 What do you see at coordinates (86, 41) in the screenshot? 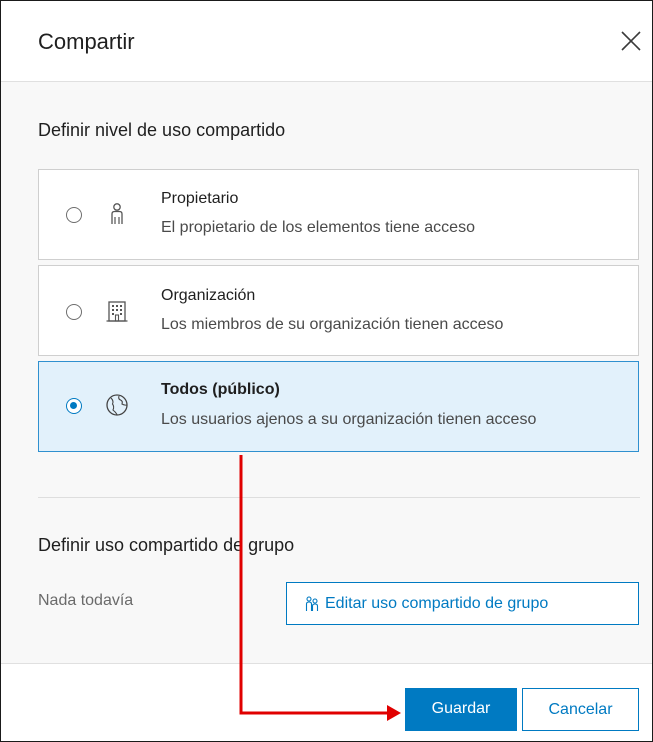
I see `dialog-title: Compartir` at bounding box center [86, 41].